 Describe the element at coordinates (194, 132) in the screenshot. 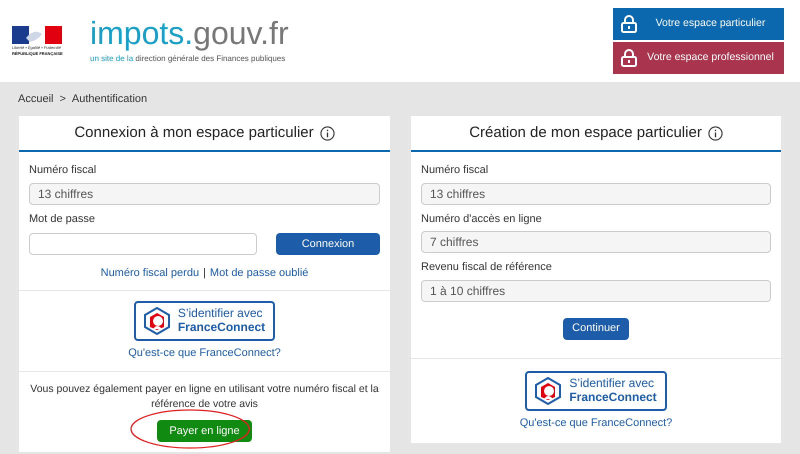

I see `card-title: Connexion à mon espace particulier` at that location.